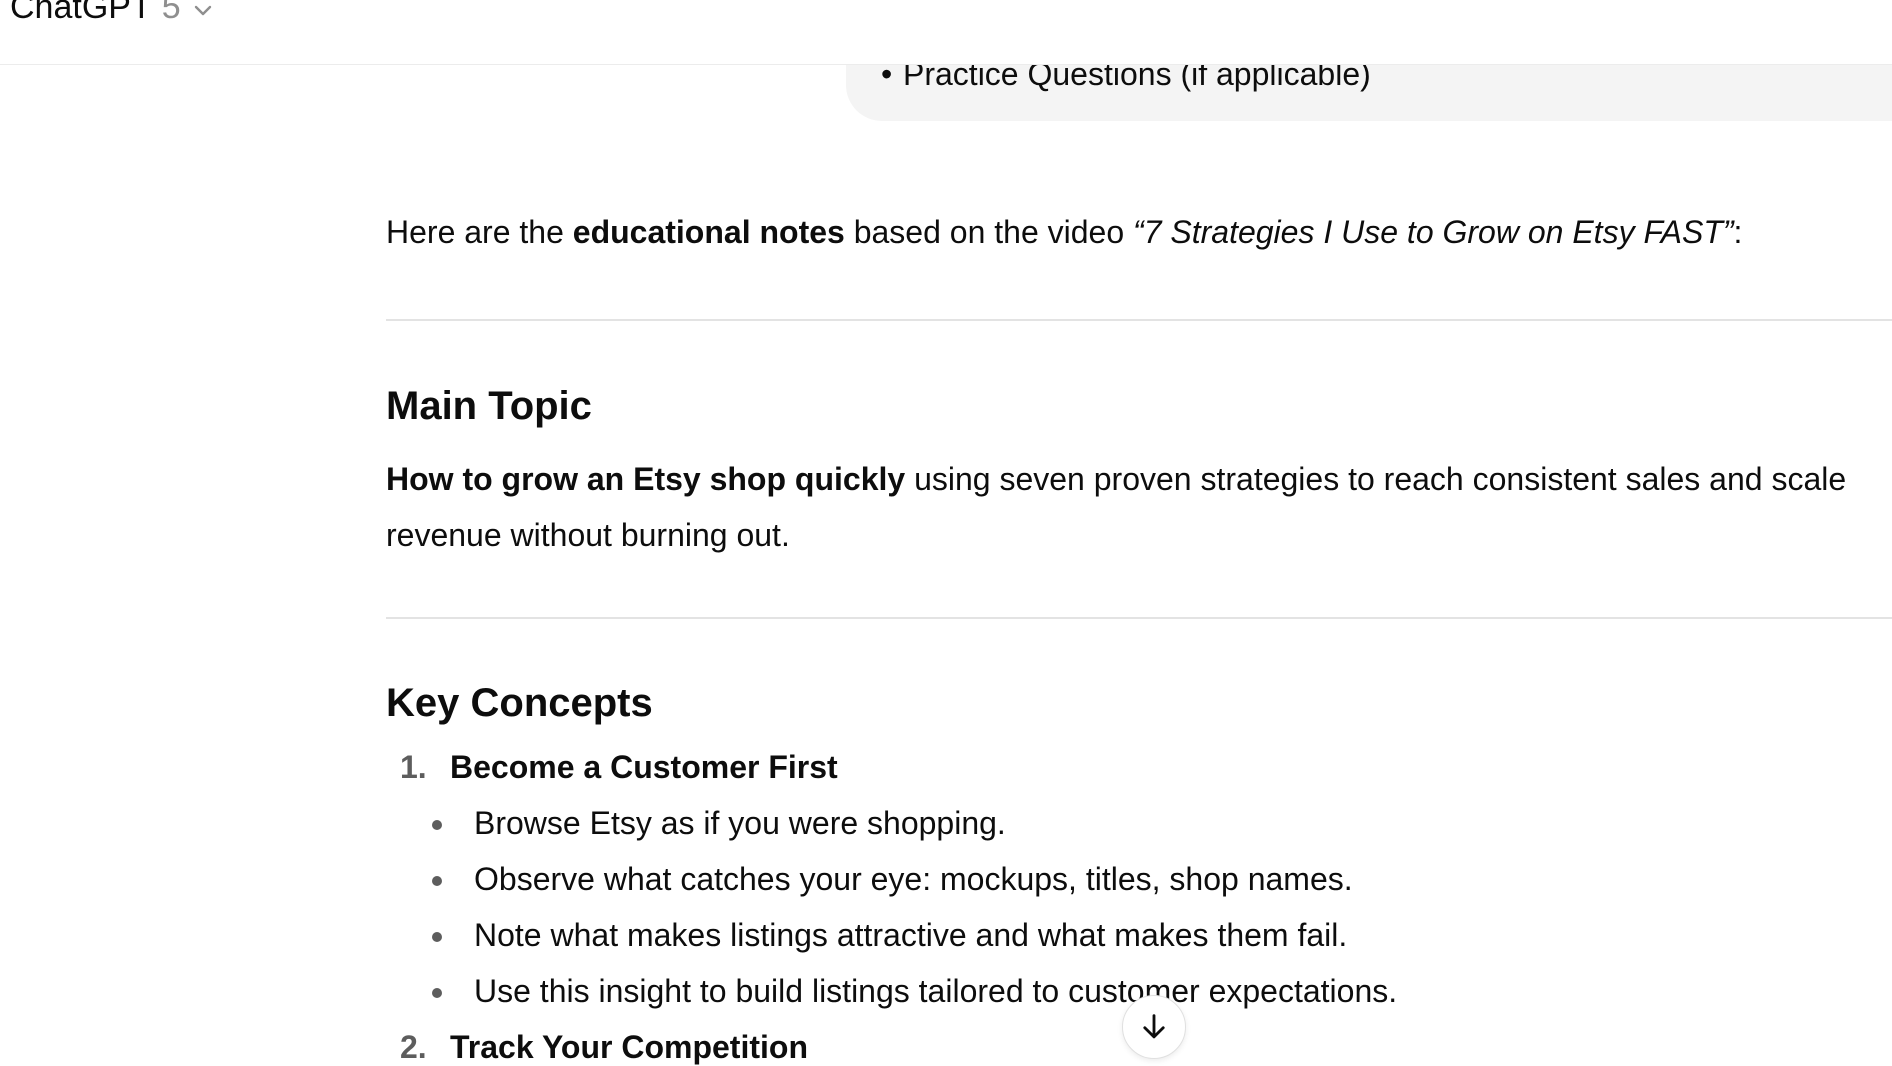  I want to click on app-name: ChatGPT, so click(81, 13).